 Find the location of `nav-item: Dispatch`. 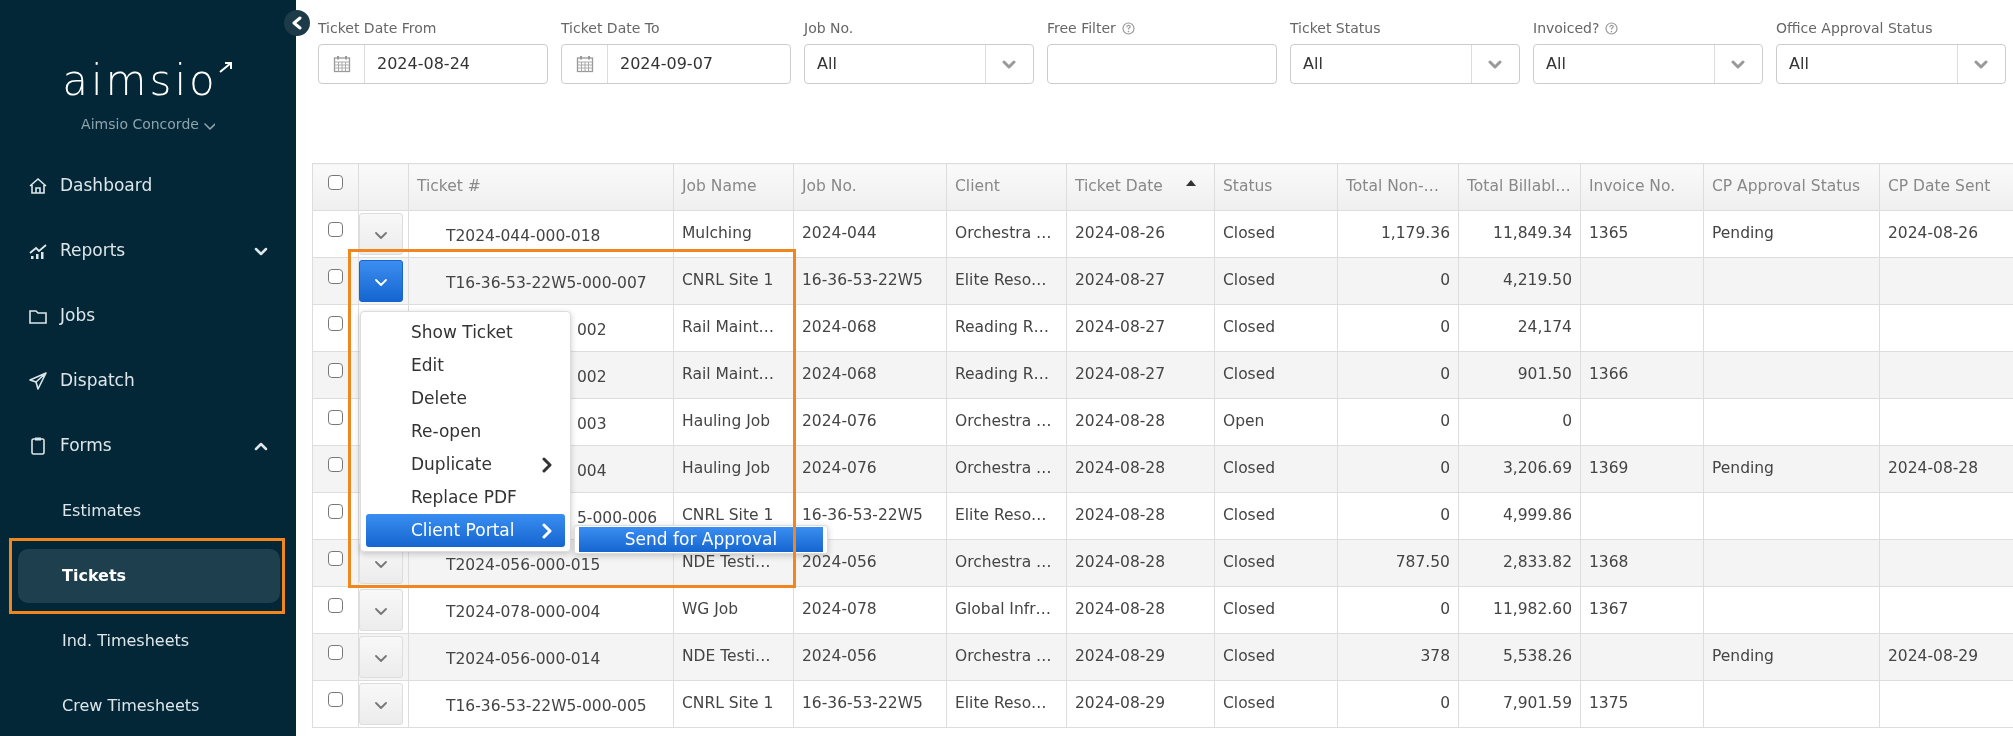

nav-item: Dispatch is located at coordinates (148, 380).